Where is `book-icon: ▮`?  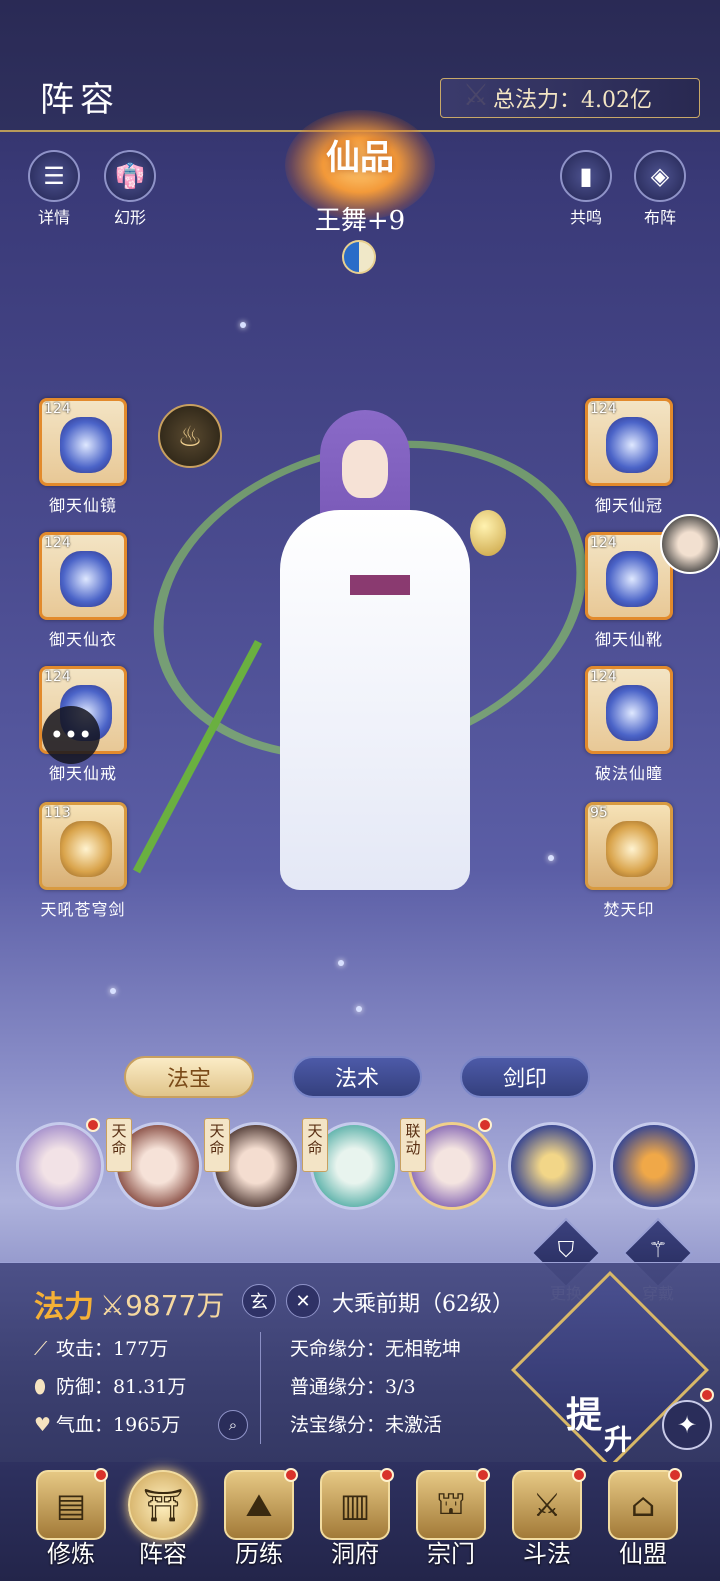
book-icon: ▮ is located at coordinates (586, 176).